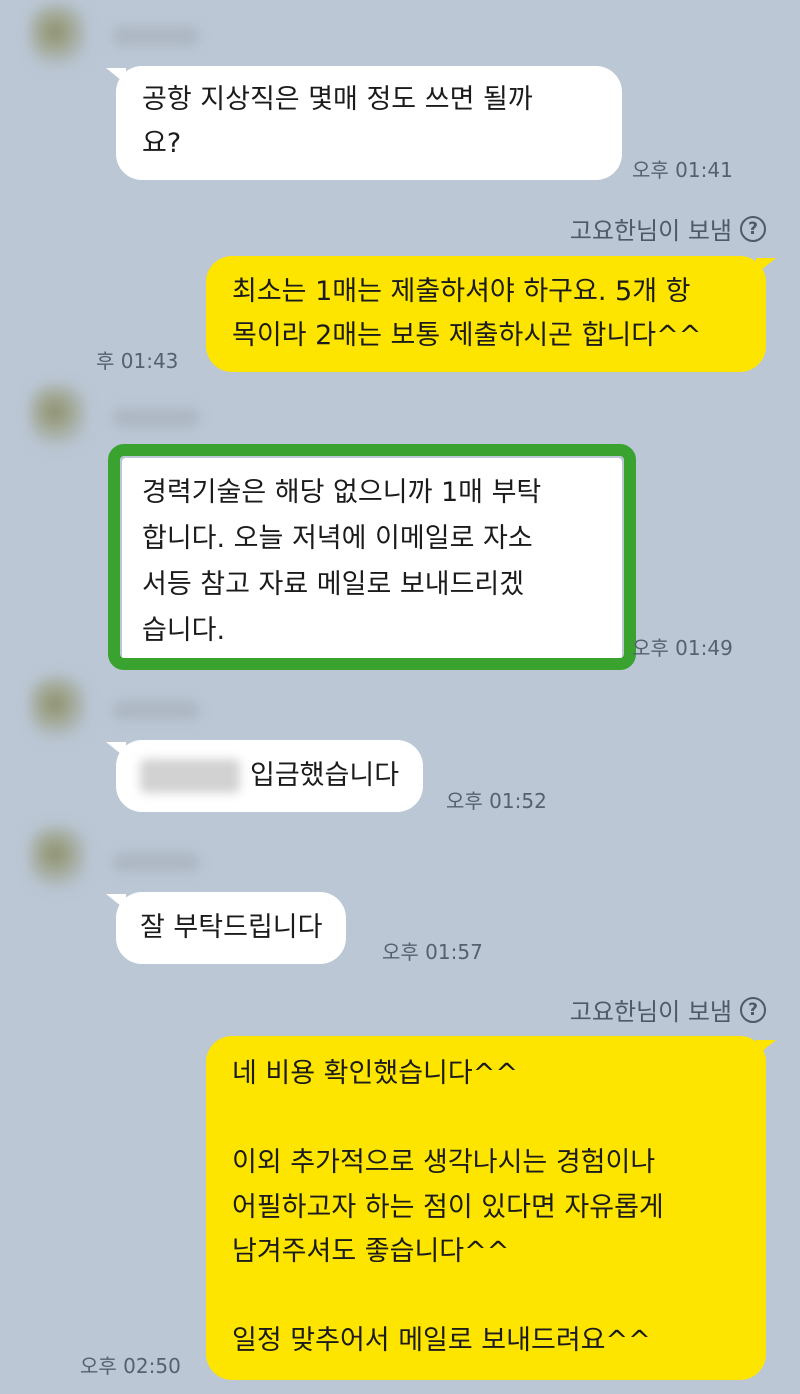  Describe the element at coordinates (231, 928) in the screenshot. I see `message-bubble-incoming: 잘 부탁드립니다` at that location.